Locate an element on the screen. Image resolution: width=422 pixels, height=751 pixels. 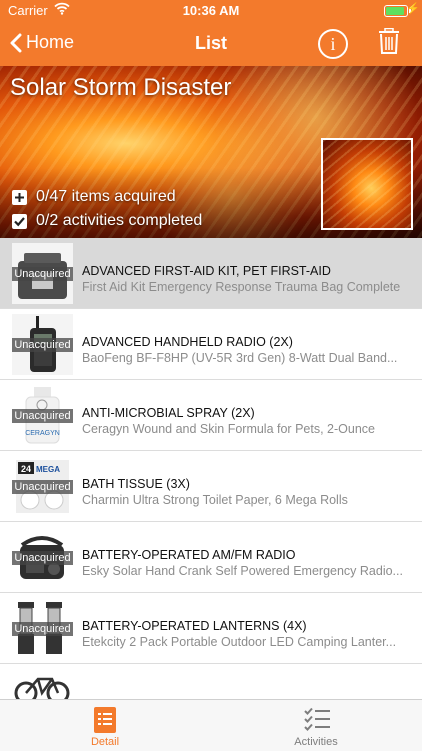
info-icon: i is located at coordinates (333, 44).